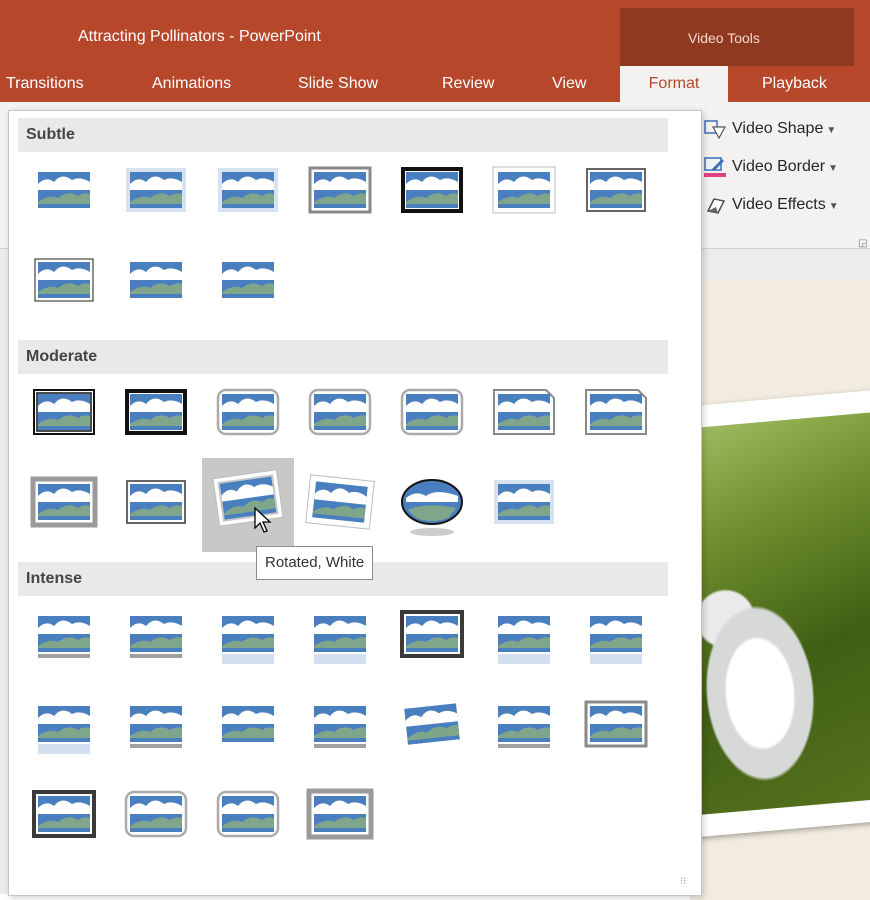 The height and width of the screenshot is (900, 870). I want to click on mouse-pointer-icon, so click(264, 522).